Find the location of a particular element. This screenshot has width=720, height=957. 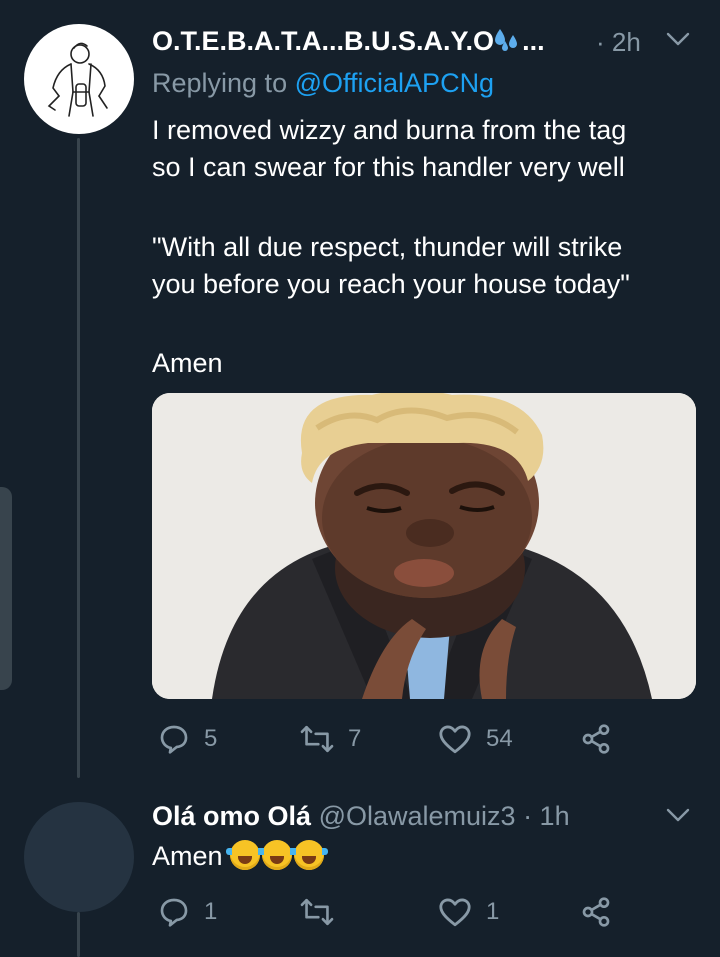

reply-text: Amen is located at coordinates (187, 856).